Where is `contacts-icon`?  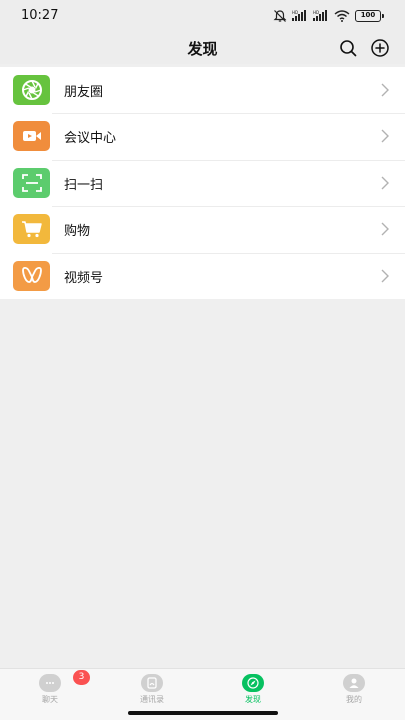
contacts-icon is located at coordinates (152, 683).